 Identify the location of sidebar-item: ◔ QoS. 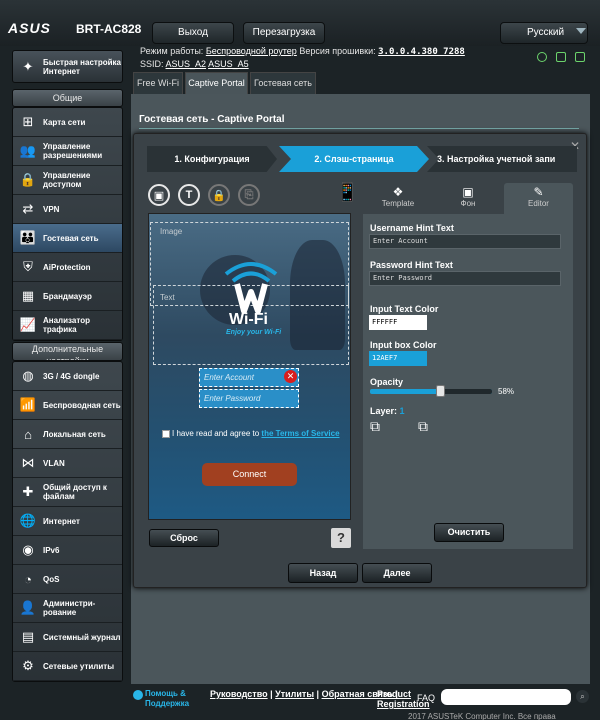
(67, 579).